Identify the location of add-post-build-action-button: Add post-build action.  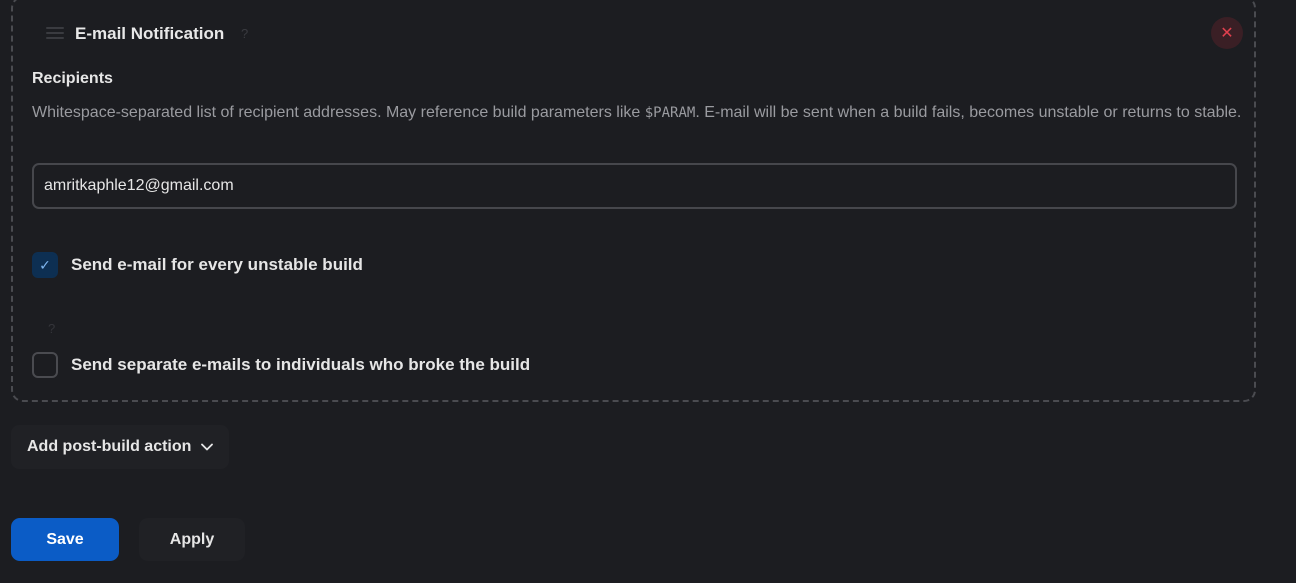
(120, 447).